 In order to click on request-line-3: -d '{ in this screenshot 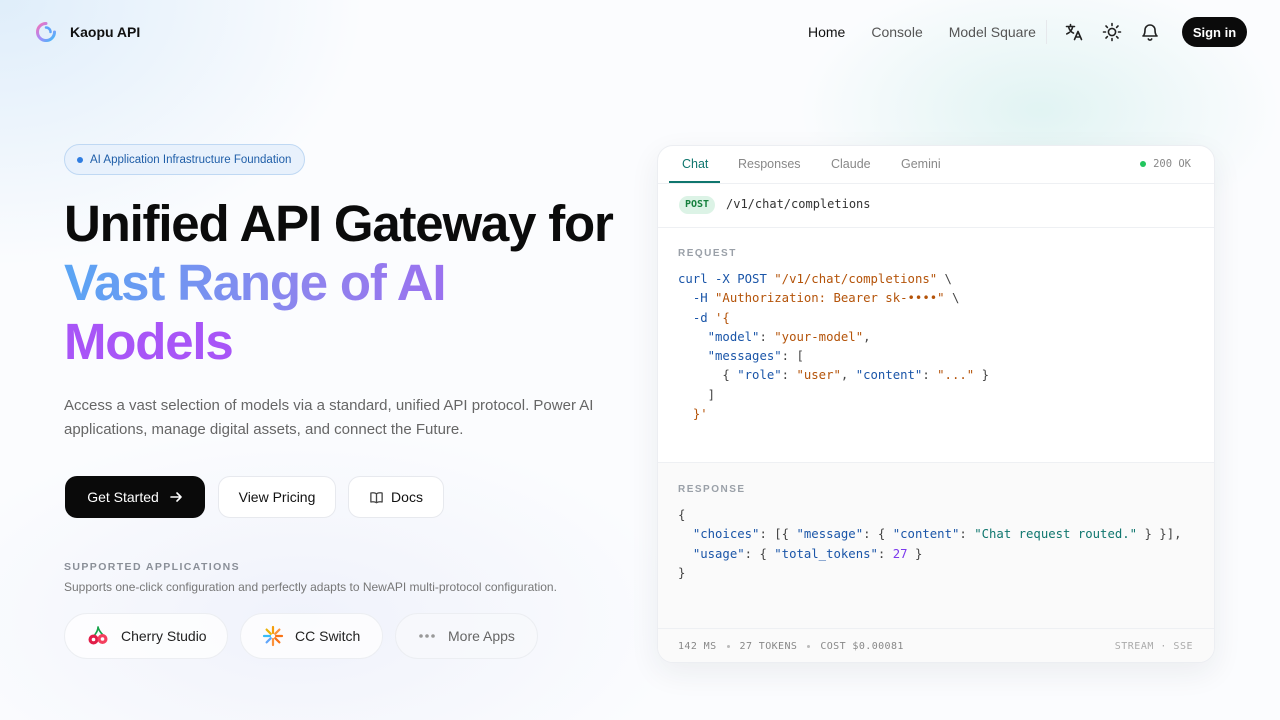, I will do `click(711, 317)`.